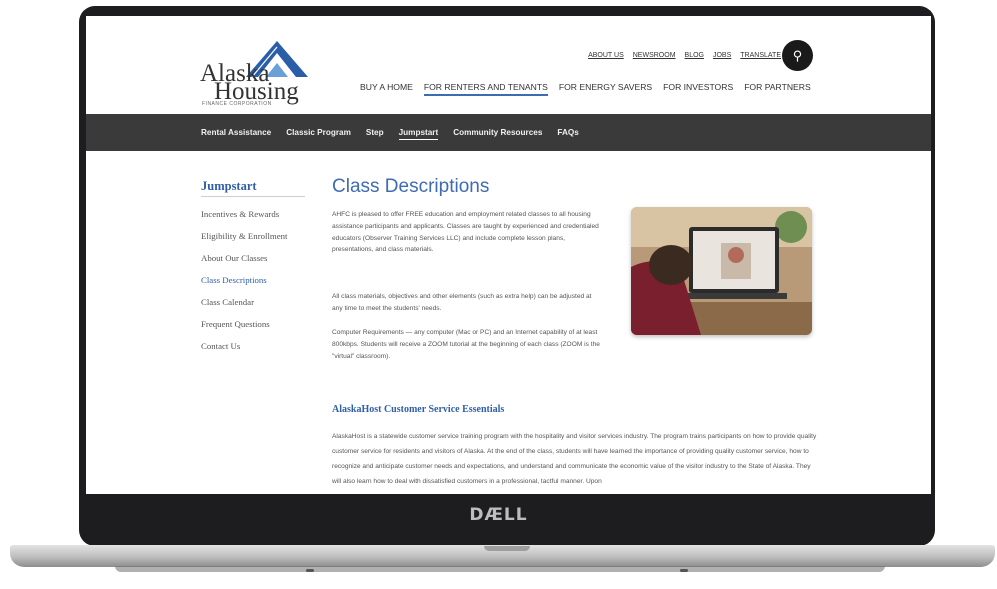 The height and width of the screenshot is (589, 997). Describe the element at coordinates (244, 264) in the screenshot. I see `sidebar-item-about-classes: About Our Classes` at that location.